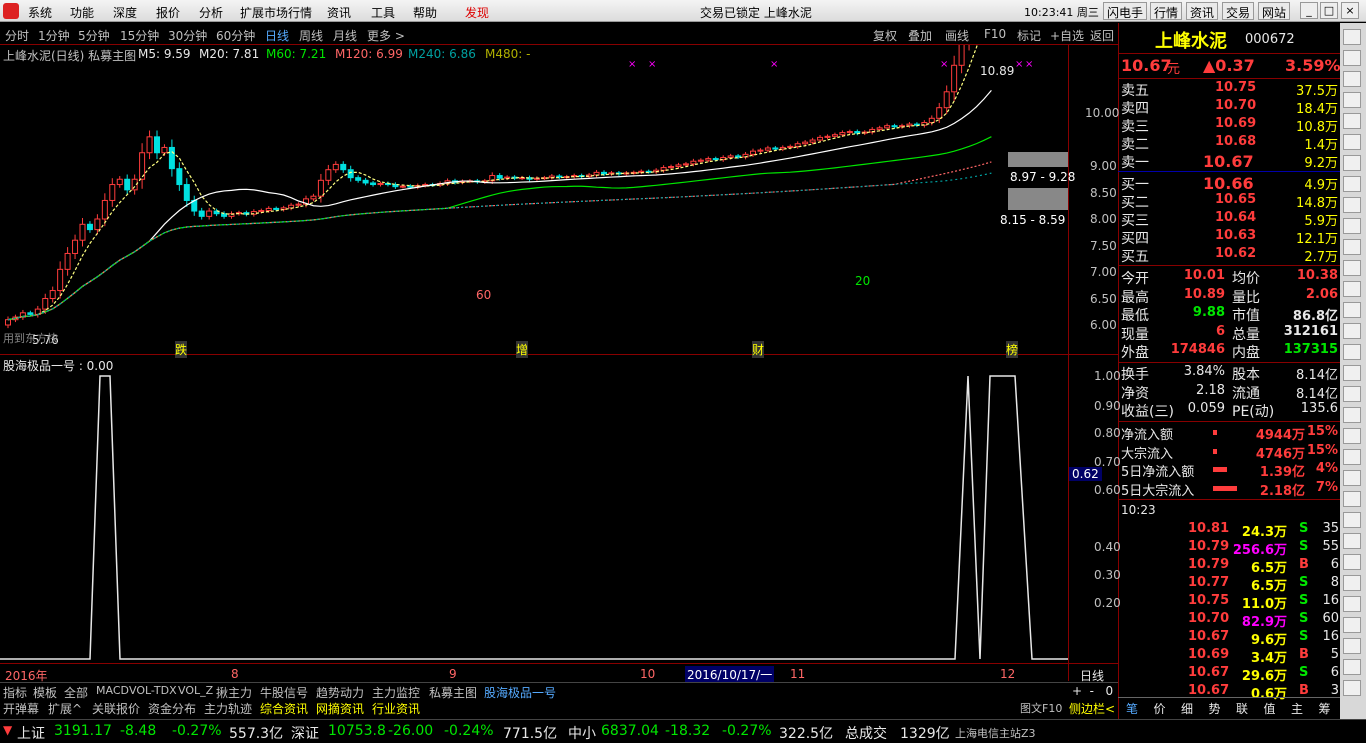 Image resolution: width=1366 pixels, height=743 pixels. What do you see at coordinates (1242, 708) in the screenshot?
I see `side-tab: 联` at bounding box center [1242, 708].